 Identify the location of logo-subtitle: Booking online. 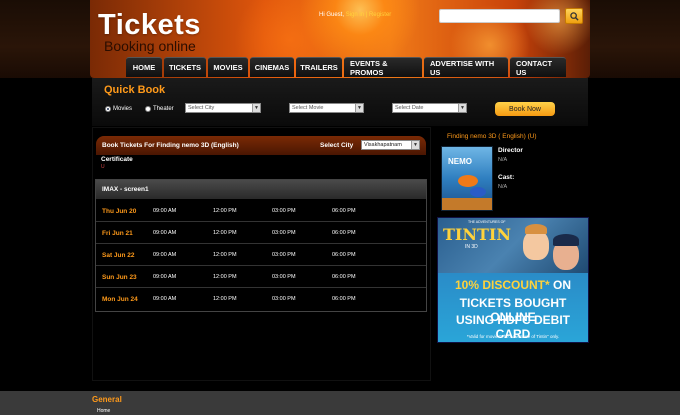
(150, 46).